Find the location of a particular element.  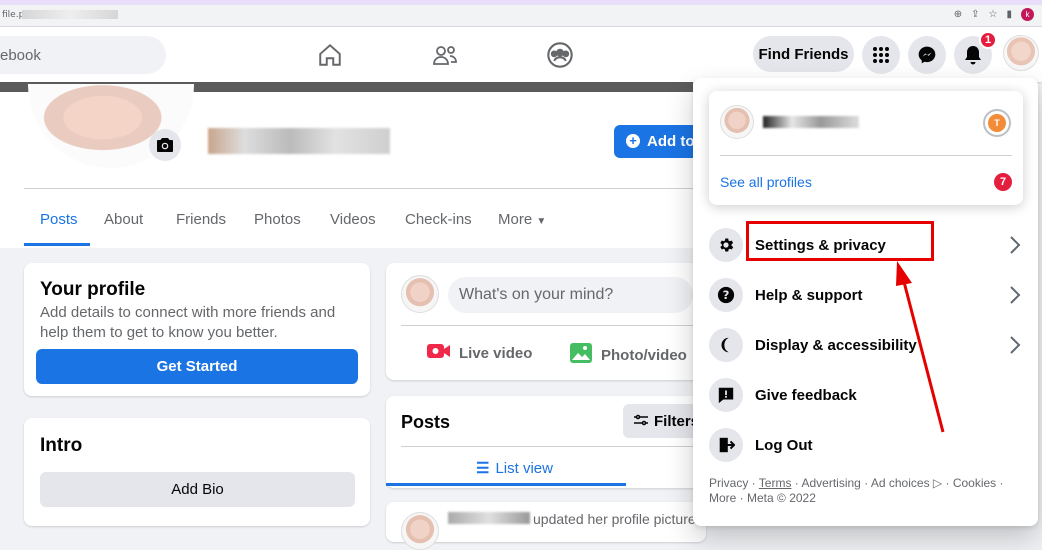

annotation-arrow is located at coordinates (920, 347).